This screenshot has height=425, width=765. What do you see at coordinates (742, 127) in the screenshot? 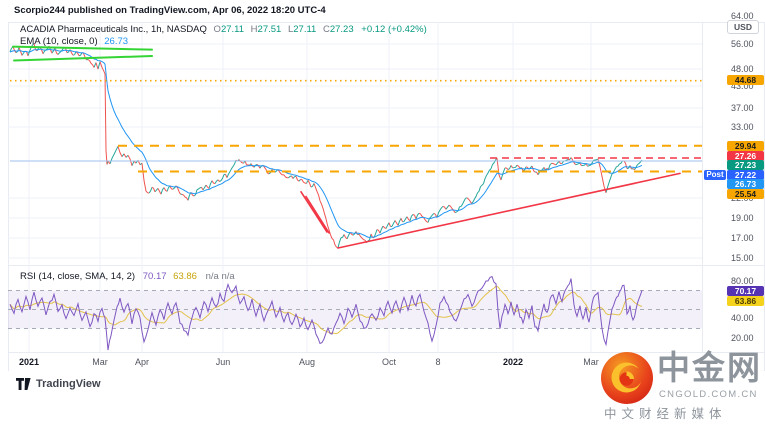
I see `price-tick: 33.00` at bounding box center [742, 127].